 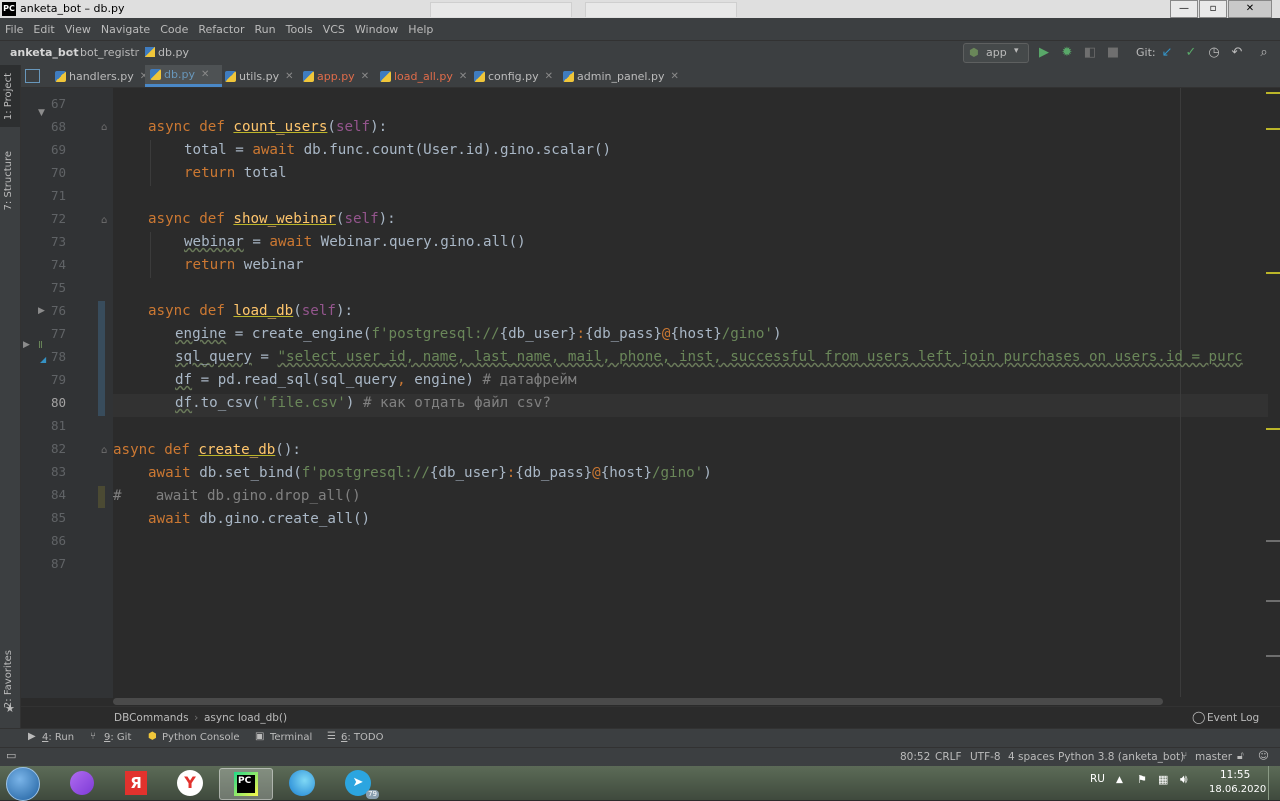 What do you see at coordinates (190, 783) in the screenshot?
I see `yandex-browser-taskbar-icon: Y` at bounding box center [190, 783].